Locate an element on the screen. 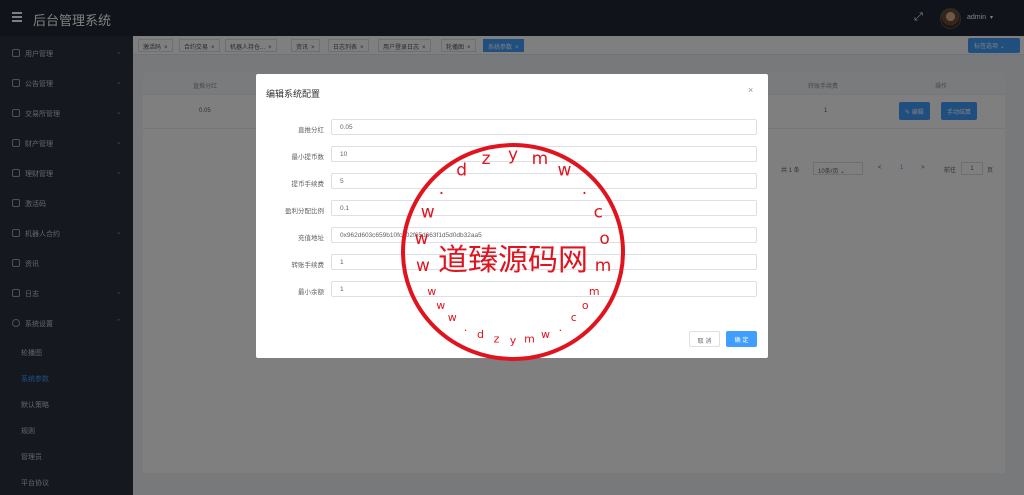 The image size is (1024, 495). close-icon: × is located at coordinates (750, 90).